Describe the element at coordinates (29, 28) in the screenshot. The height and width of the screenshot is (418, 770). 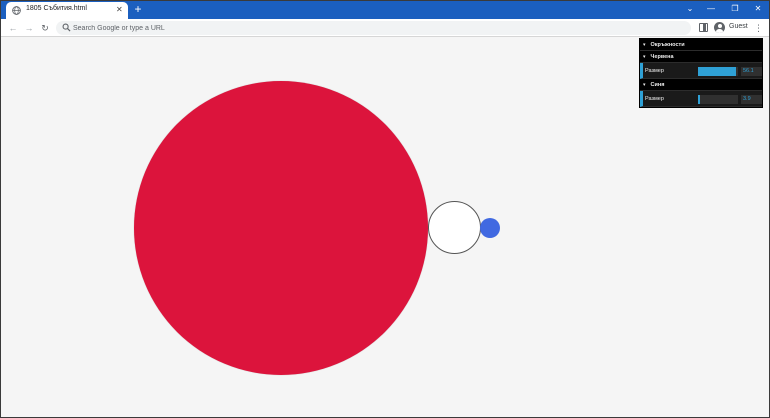
I see `forward-icon: →` at that location.